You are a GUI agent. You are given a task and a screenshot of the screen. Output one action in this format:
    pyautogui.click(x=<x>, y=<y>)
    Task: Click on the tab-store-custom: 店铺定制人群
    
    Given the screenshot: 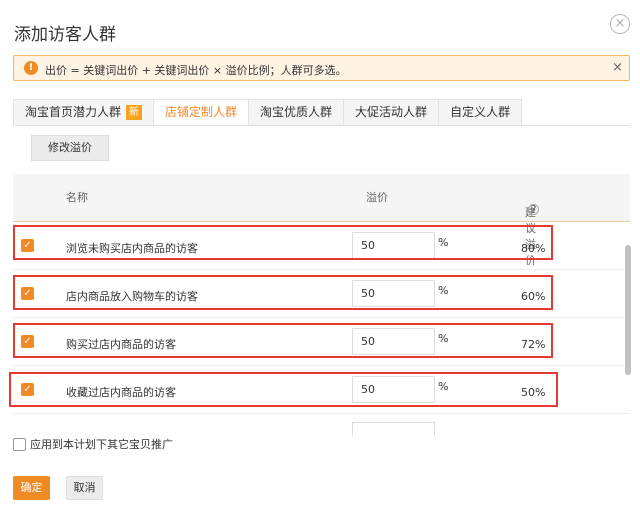 What is the action you would take?
    pyautogui.click(x=201, y=112)
    